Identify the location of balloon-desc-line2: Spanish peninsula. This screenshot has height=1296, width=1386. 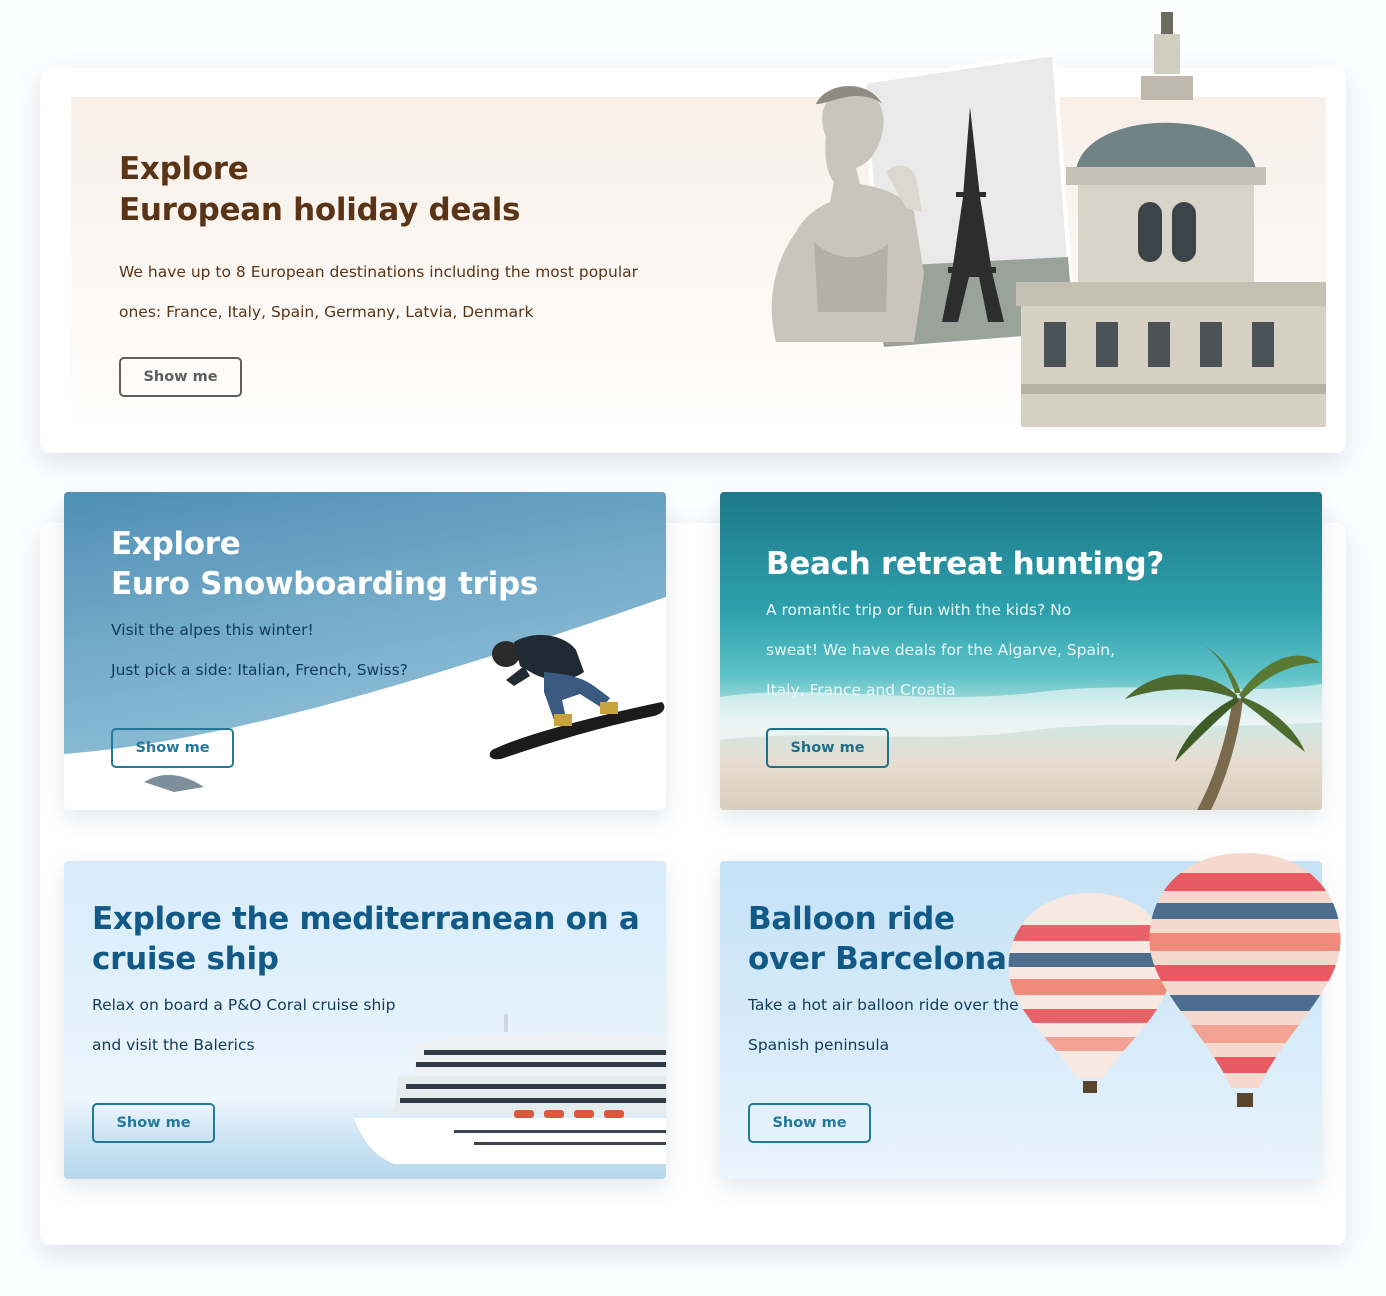
(819, 1045).